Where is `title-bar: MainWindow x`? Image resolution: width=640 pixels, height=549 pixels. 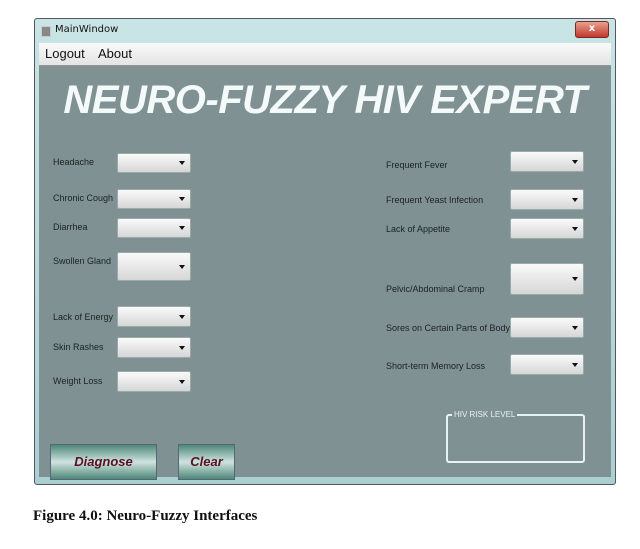 title-bar: MainWindow x is located at coordinates (325, 31).